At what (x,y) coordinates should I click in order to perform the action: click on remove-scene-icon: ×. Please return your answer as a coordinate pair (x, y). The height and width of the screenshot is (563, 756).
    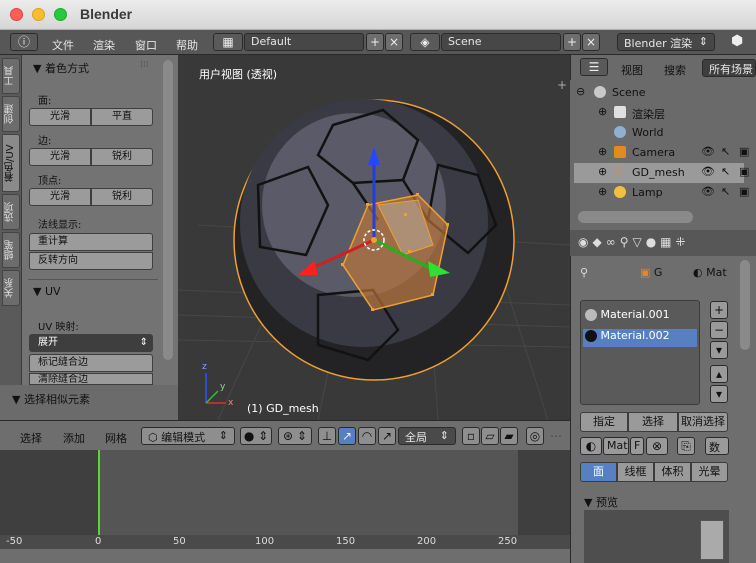
    Looking at the image, I should click on (591, 42).